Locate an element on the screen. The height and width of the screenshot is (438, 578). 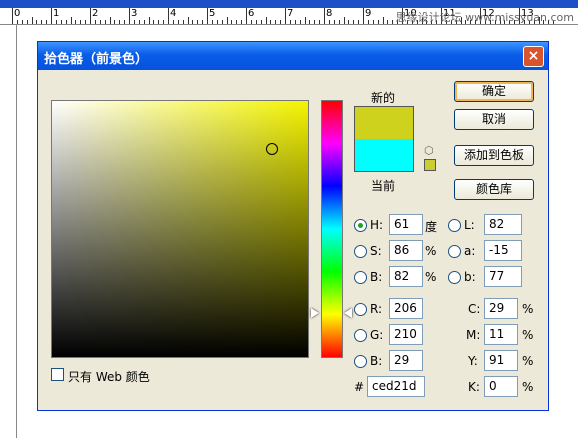
close-button: × is located at coordinates (533, 56).